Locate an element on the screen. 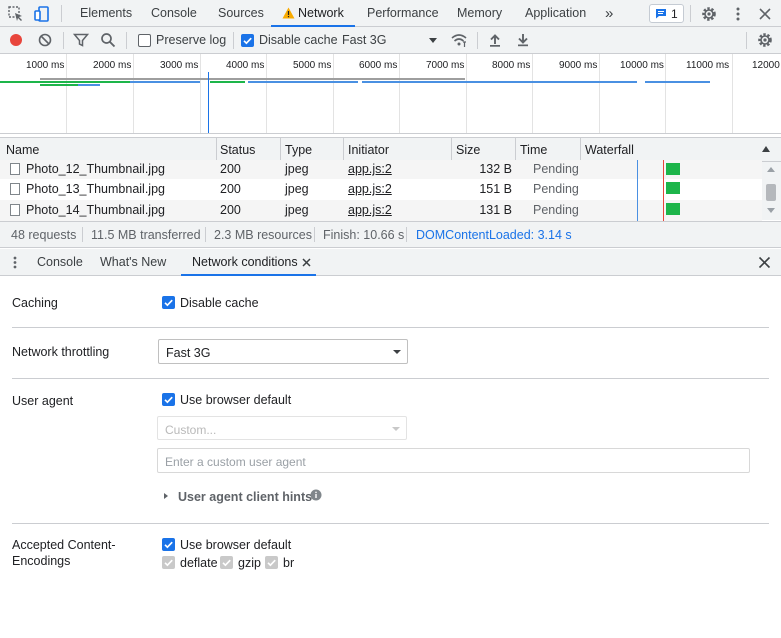 The image size is (781, 638). ua-browser-default-checkbox is located at coordinates (168, 399).